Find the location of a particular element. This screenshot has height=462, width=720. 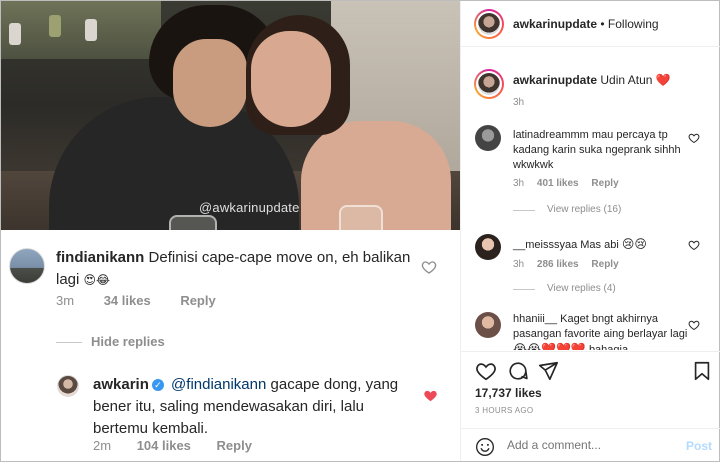

hide-replies-button: Hide replies is located at coordinates (128, 341).